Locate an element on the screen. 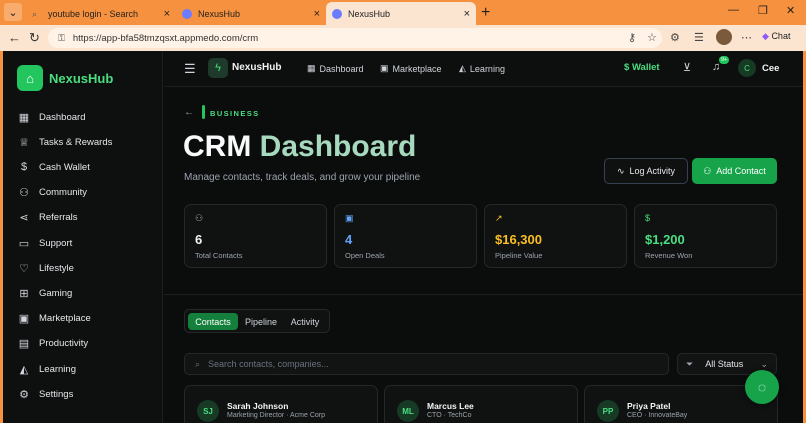 The image size is (806, 423). briefcase-icon: ▣ is located at coordinates (349, 218).